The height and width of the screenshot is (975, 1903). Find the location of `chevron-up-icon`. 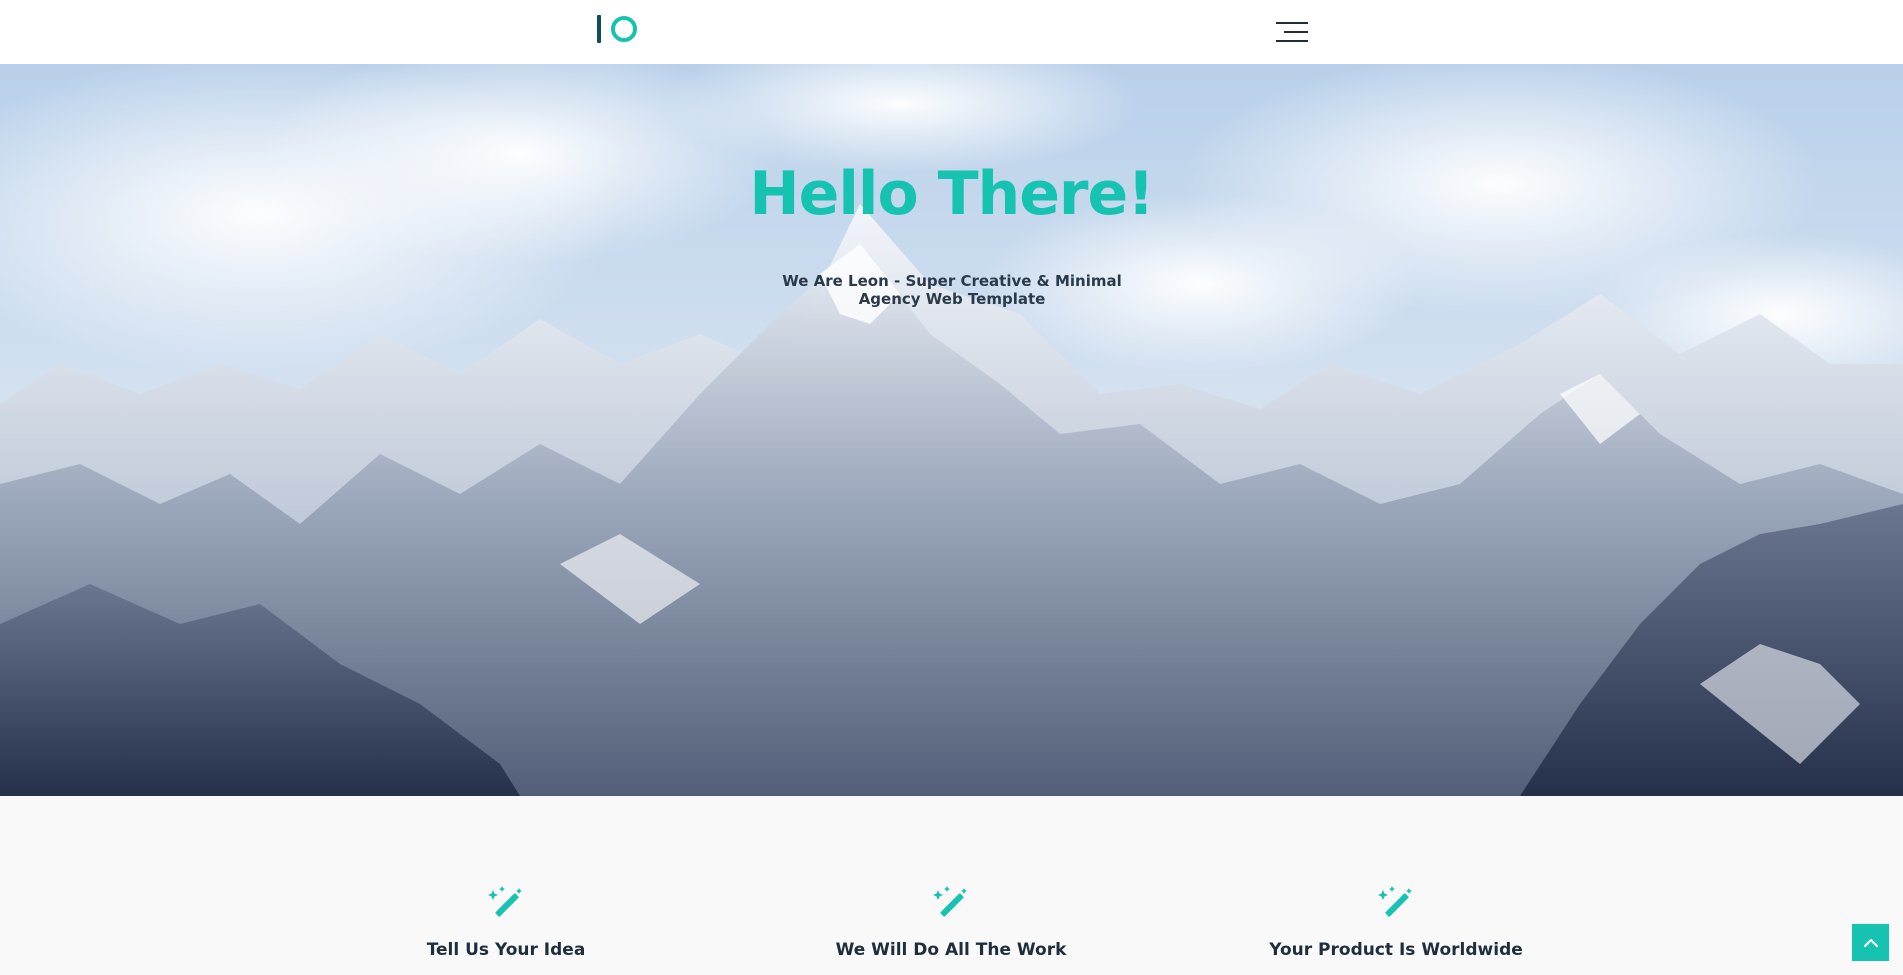

chevron-up-icon is located at coordinates (1870, 942).